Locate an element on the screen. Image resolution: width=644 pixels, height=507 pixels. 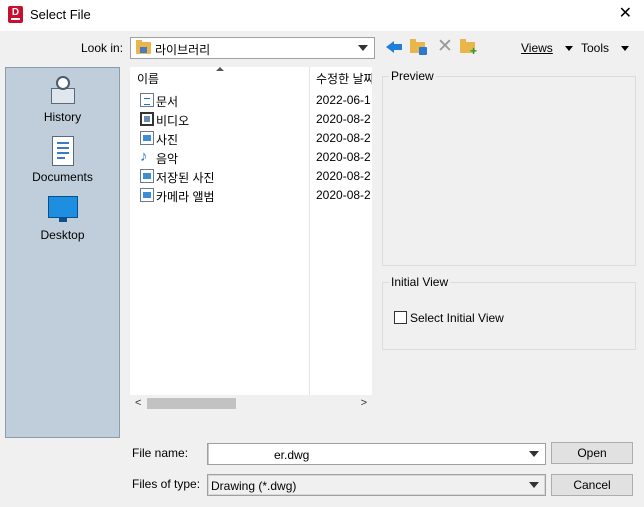
place-label: Desktop is located at coordinates (62, 235).